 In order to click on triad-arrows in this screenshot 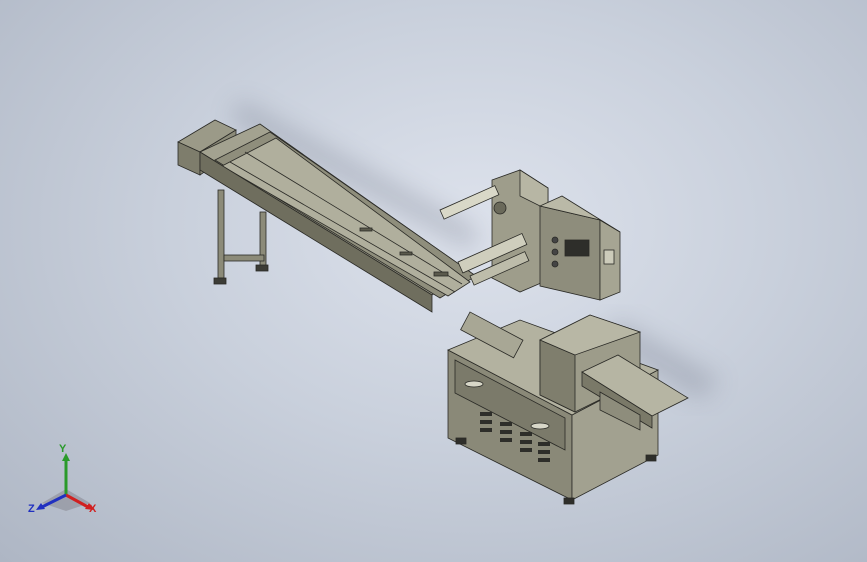, I will do `click(65, 482)`.